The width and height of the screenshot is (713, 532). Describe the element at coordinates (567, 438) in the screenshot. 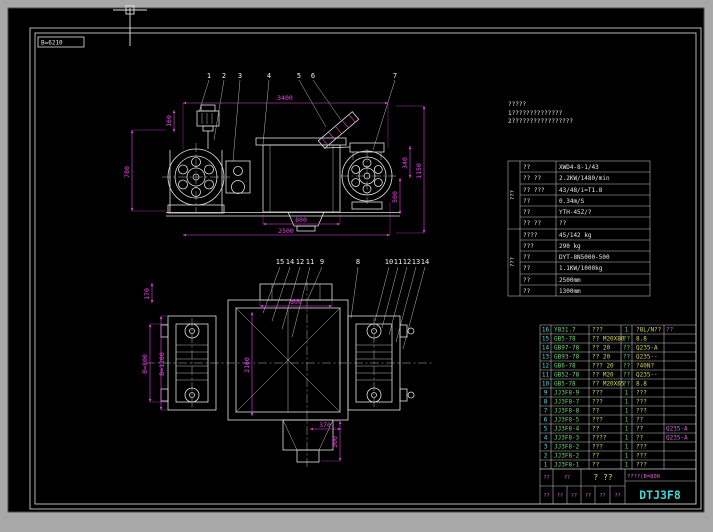

I see `bom-cell: JJ3F8-3` at that location.